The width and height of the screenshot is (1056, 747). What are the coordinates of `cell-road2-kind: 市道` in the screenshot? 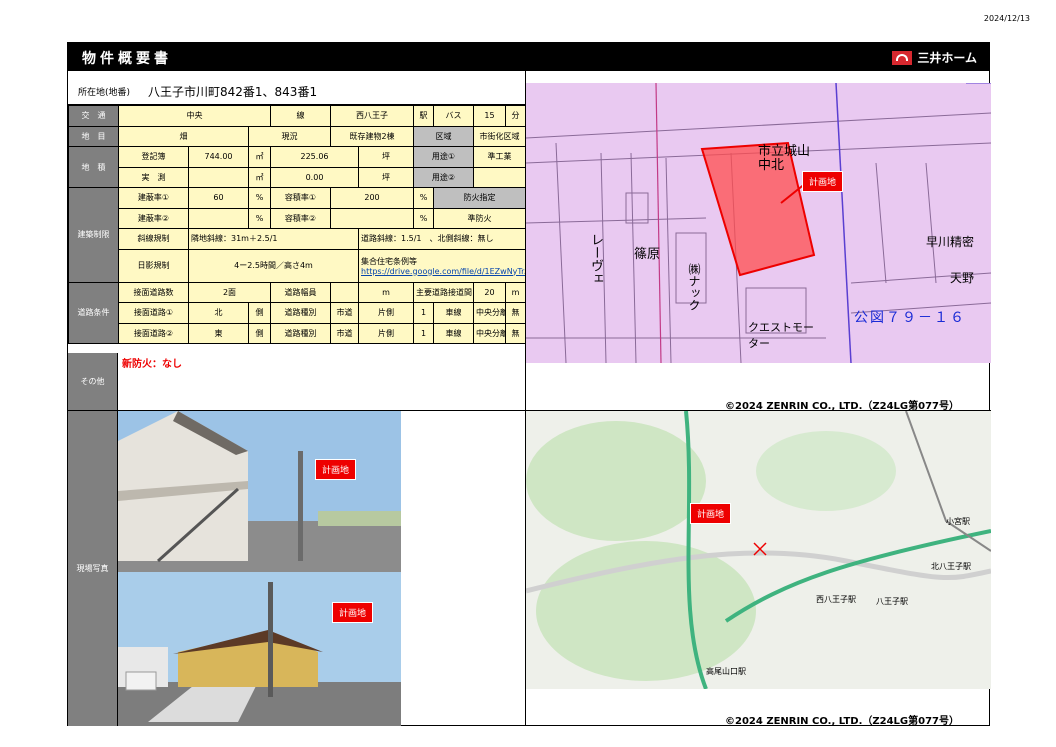 It's located at (344, 333).